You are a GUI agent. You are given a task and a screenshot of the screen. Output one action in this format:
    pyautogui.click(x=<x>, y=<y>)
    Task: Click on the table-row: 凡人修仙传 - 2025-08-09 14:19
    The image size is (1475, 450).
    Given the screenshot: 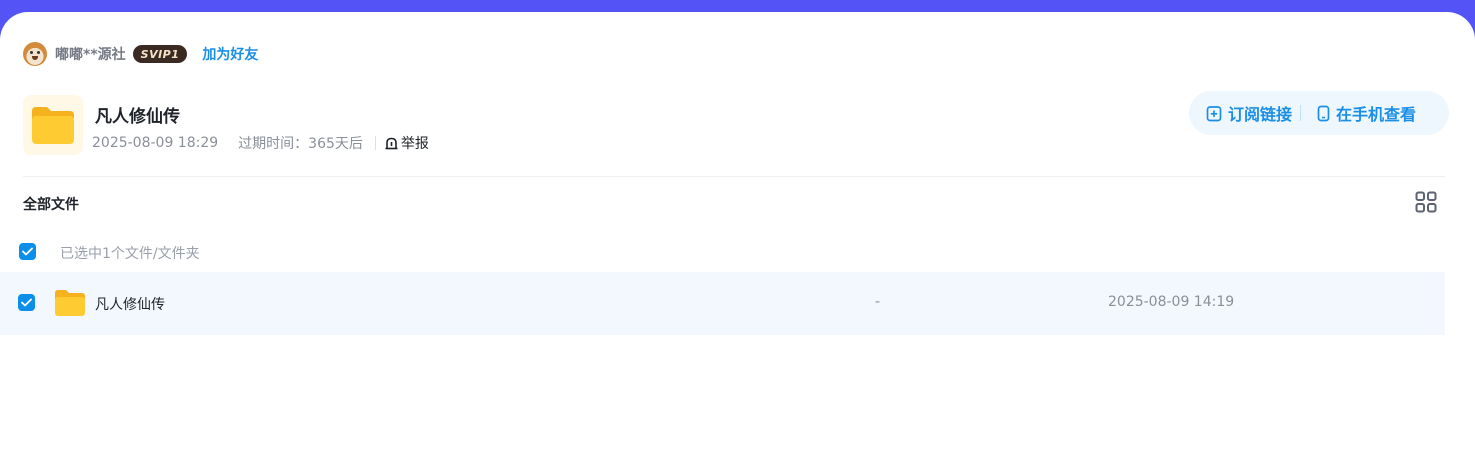 What is the action you would take?
    pyautogui.click(x=722, y=303)
    